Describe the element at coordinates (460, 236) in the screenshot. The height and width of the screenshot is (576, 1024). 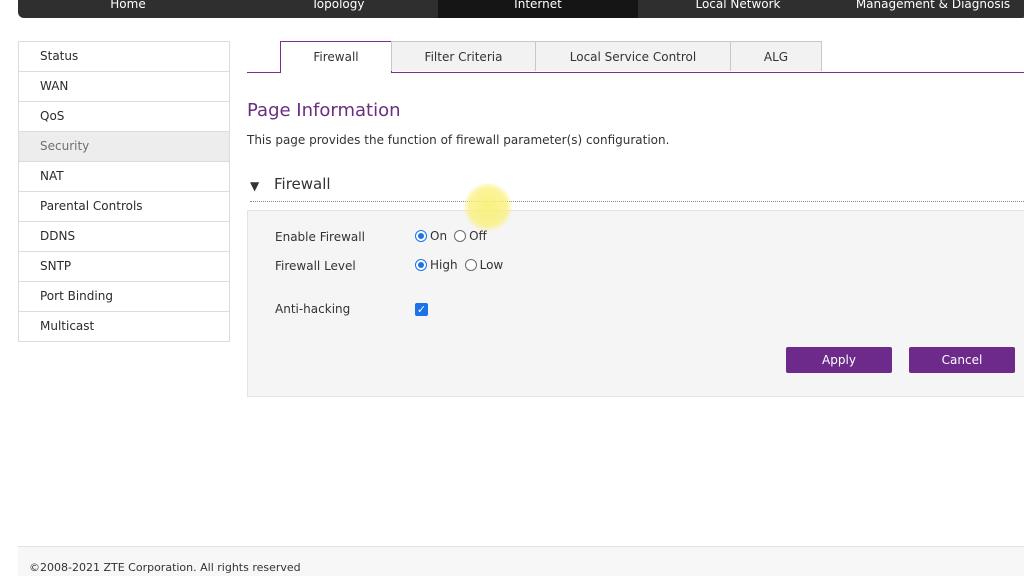
I see `enable-firewall-off-radio` at that location.